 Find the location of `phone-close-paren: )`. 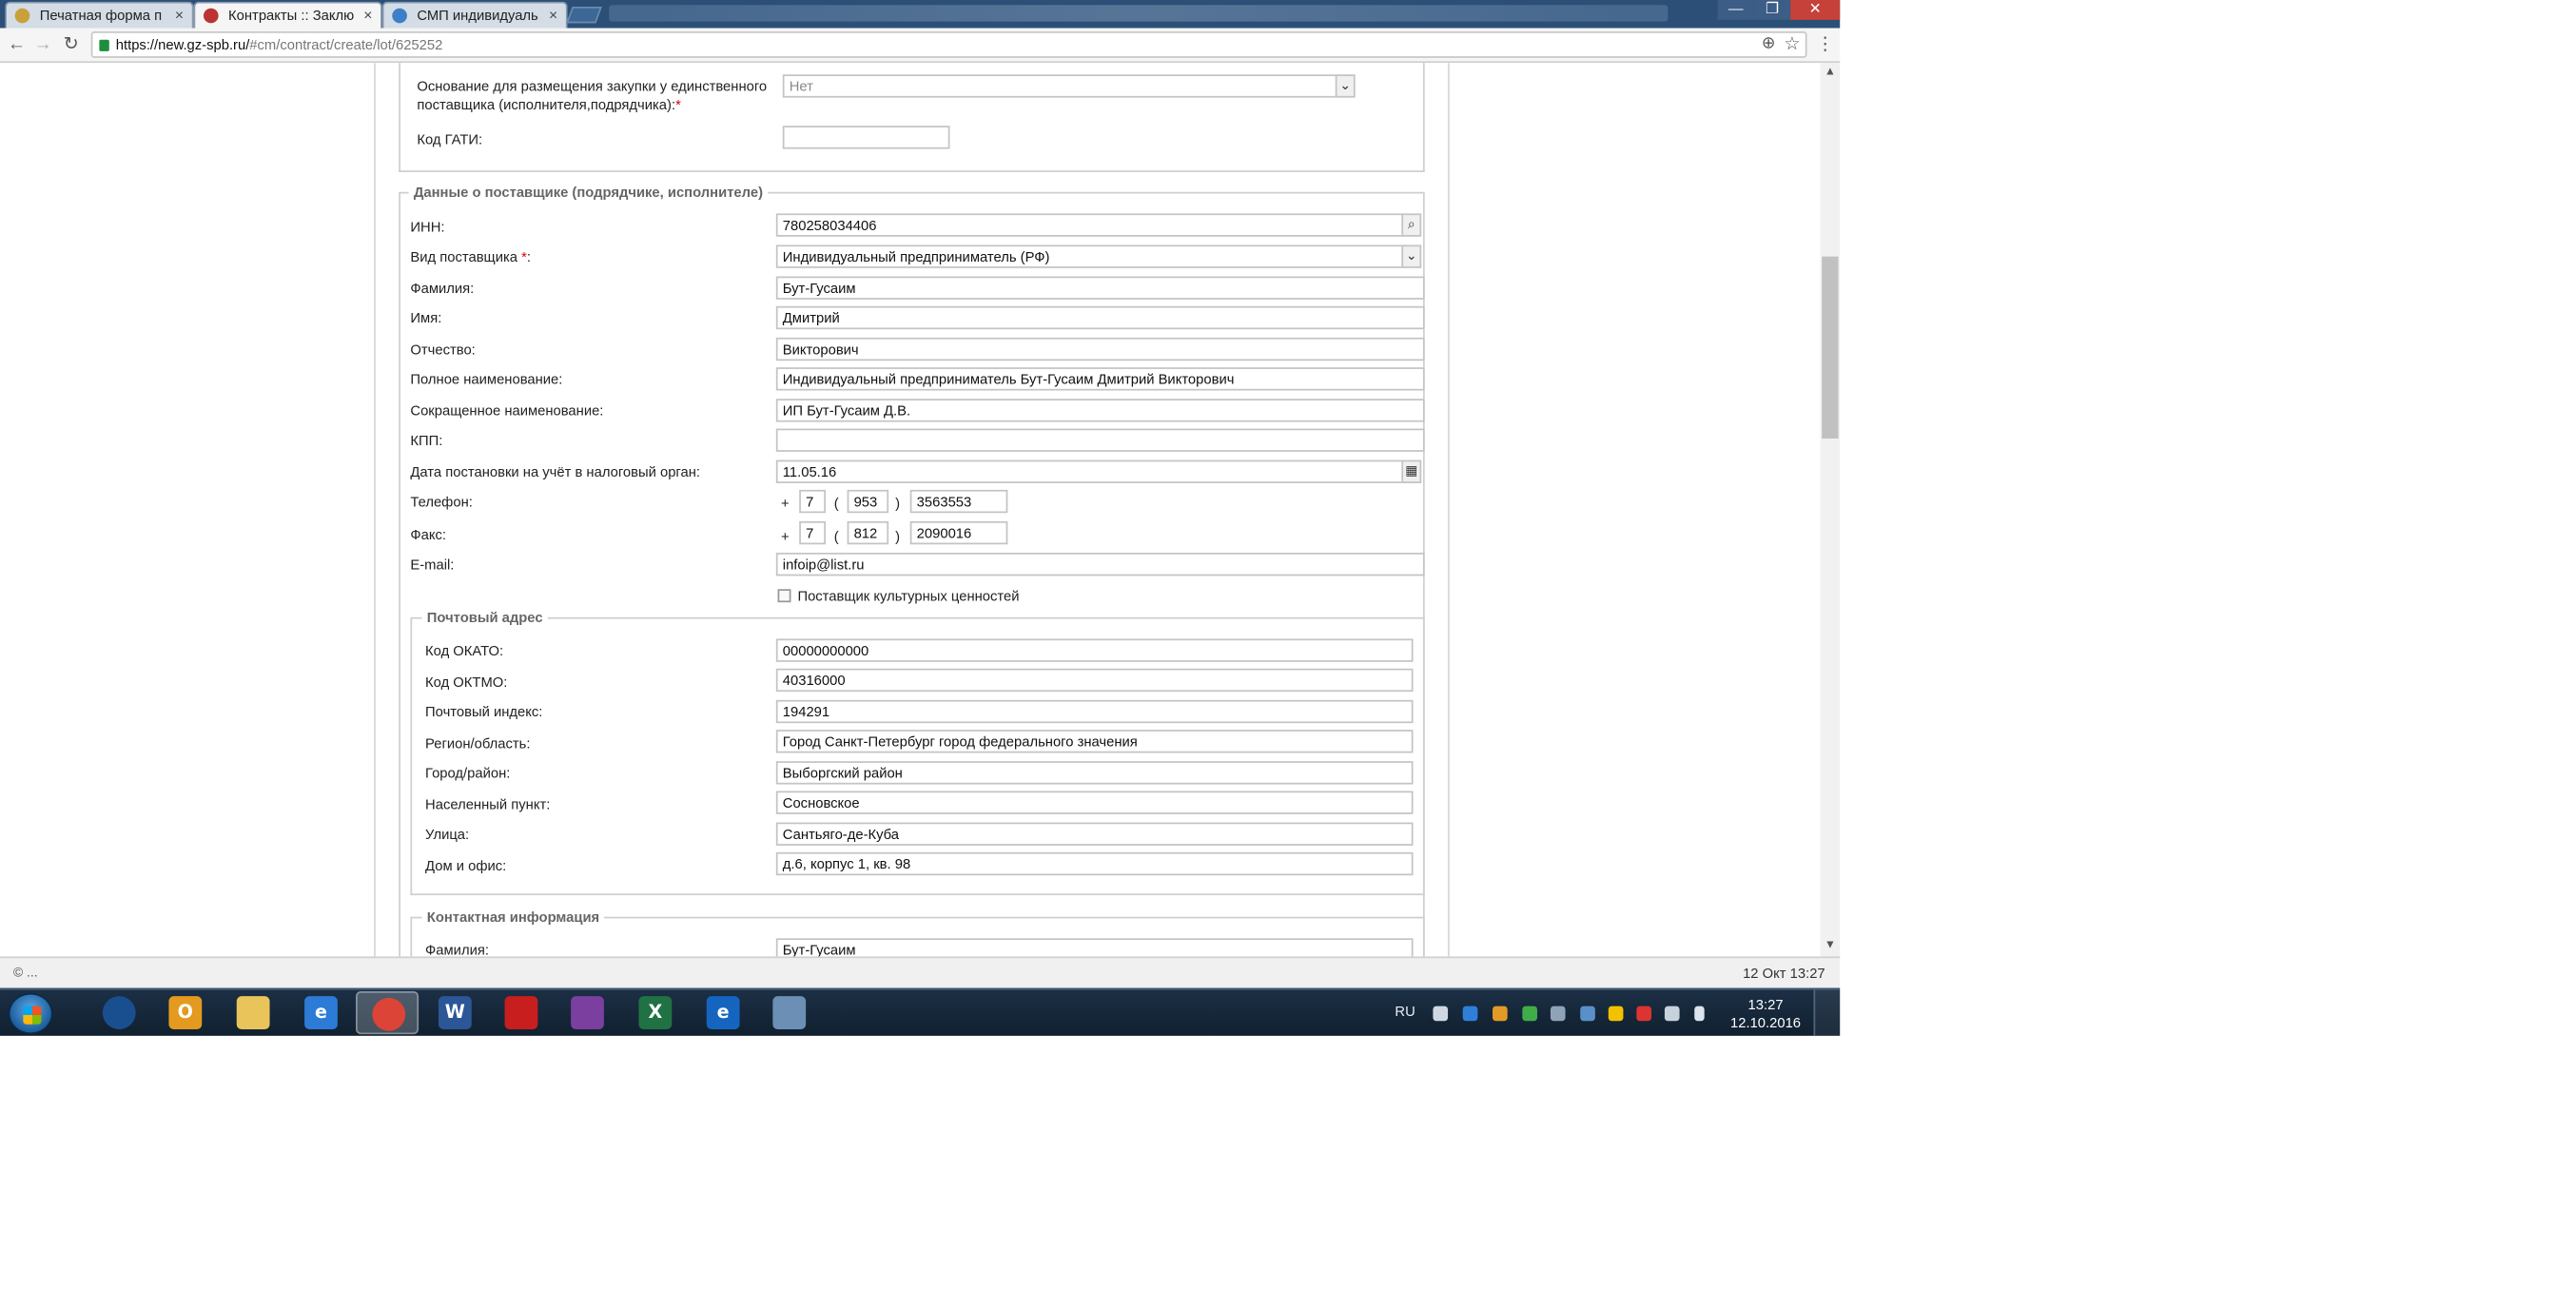

phone-close-paren: ) is located at coordinates (898, 503).